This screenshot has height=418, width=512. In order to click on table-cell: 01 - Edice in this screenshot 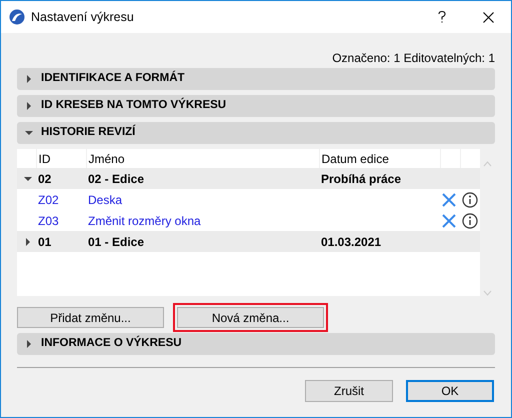, I will do `click(202, 241)`.